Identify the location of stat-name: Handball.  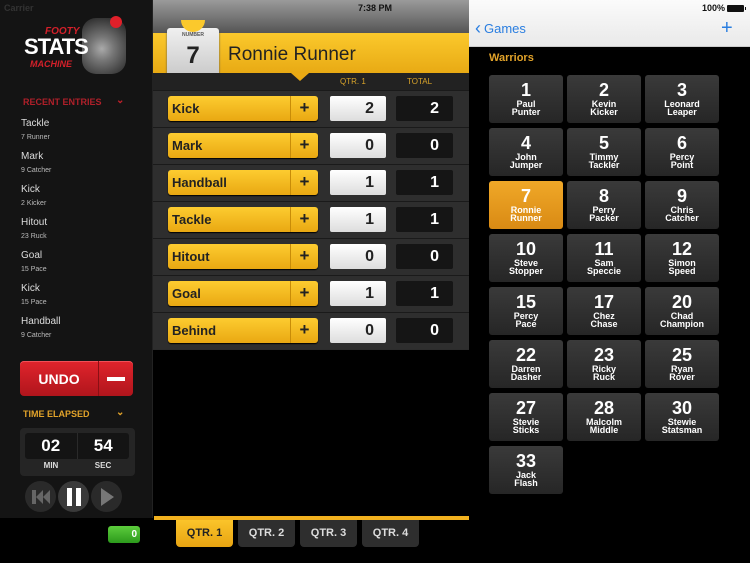
(199, 182).